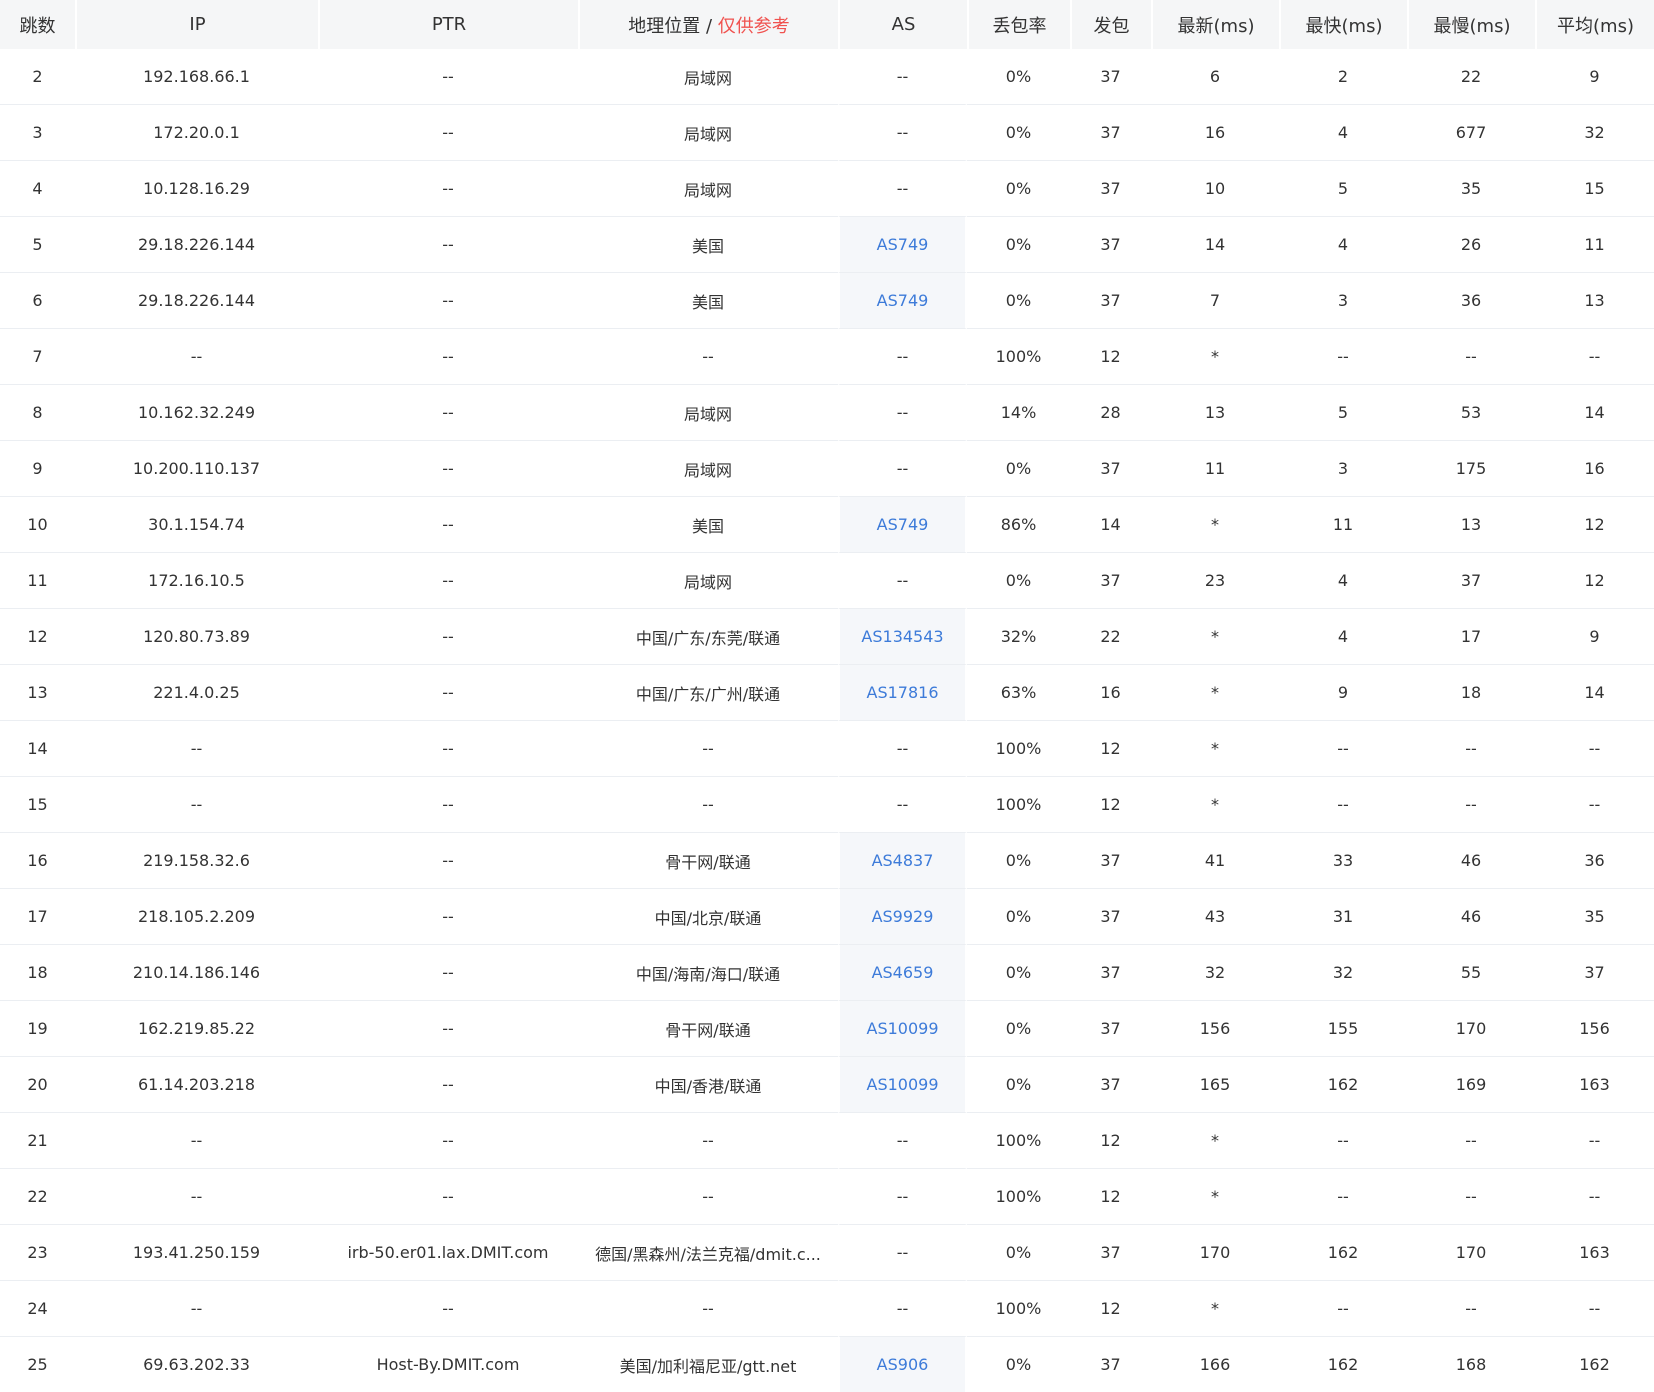  Describe the element at coordinates (196, 1085) in the screenshot. I see `ip-cell: 61.14.203.218` at that location.